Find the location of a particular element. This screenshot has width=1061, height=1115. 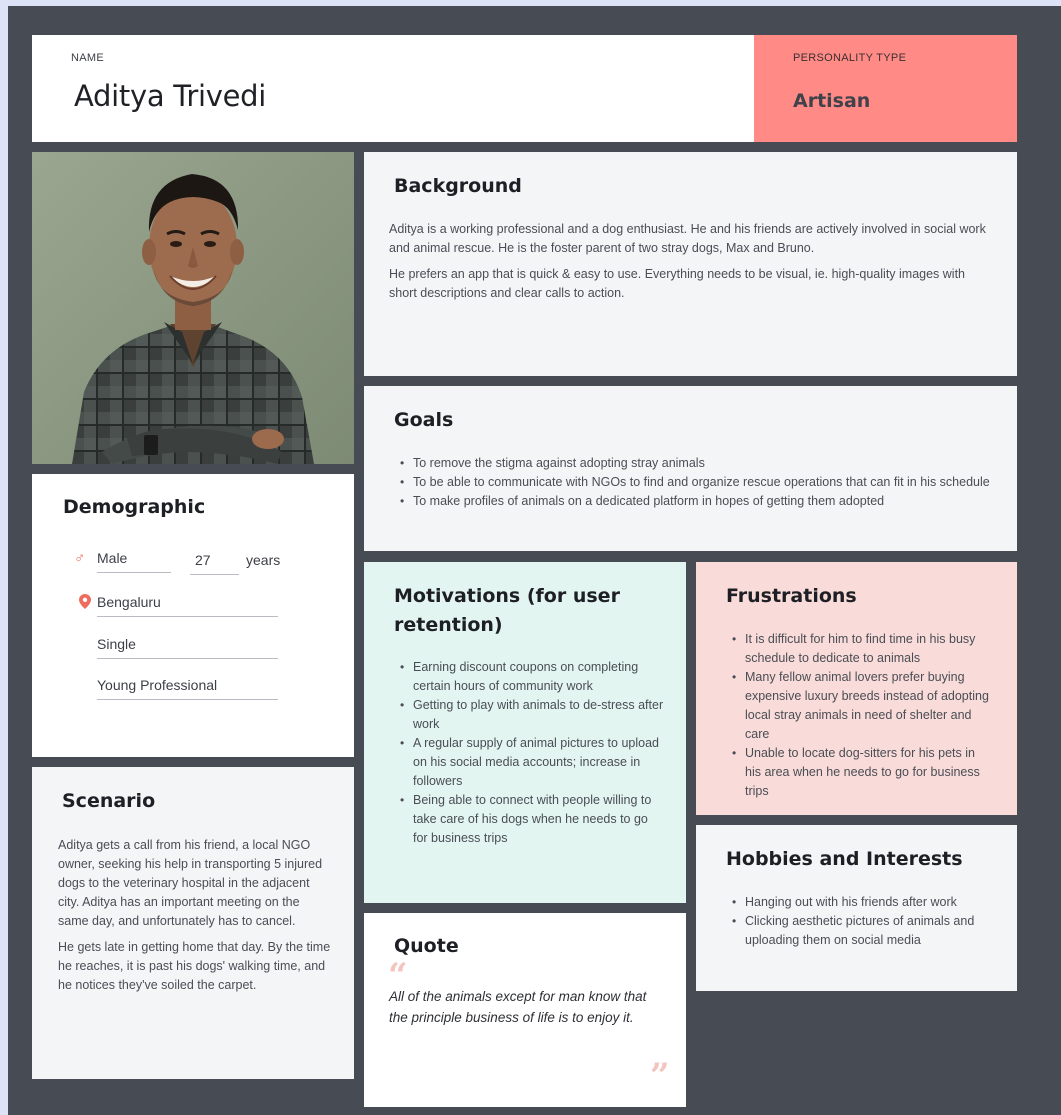

personality-value: Artisan is located at coordinates (832, 101).